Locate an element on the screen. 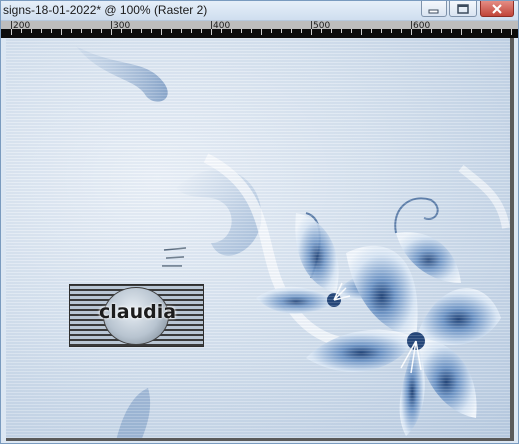 This screenshot has width=519, height=444. minimize-button is located at coordinates (434, 9).